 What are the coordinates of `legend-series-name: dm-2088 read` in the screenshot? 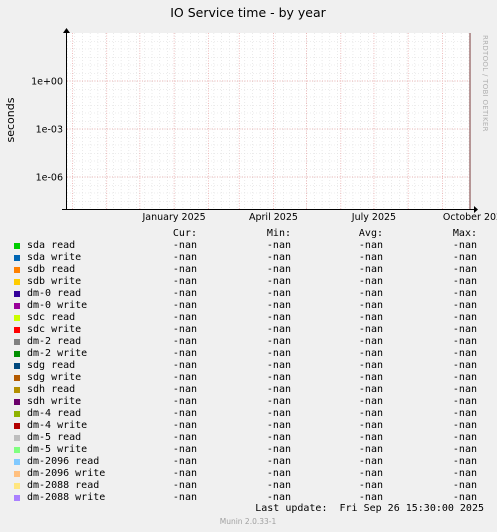 It's located at (63, 485).